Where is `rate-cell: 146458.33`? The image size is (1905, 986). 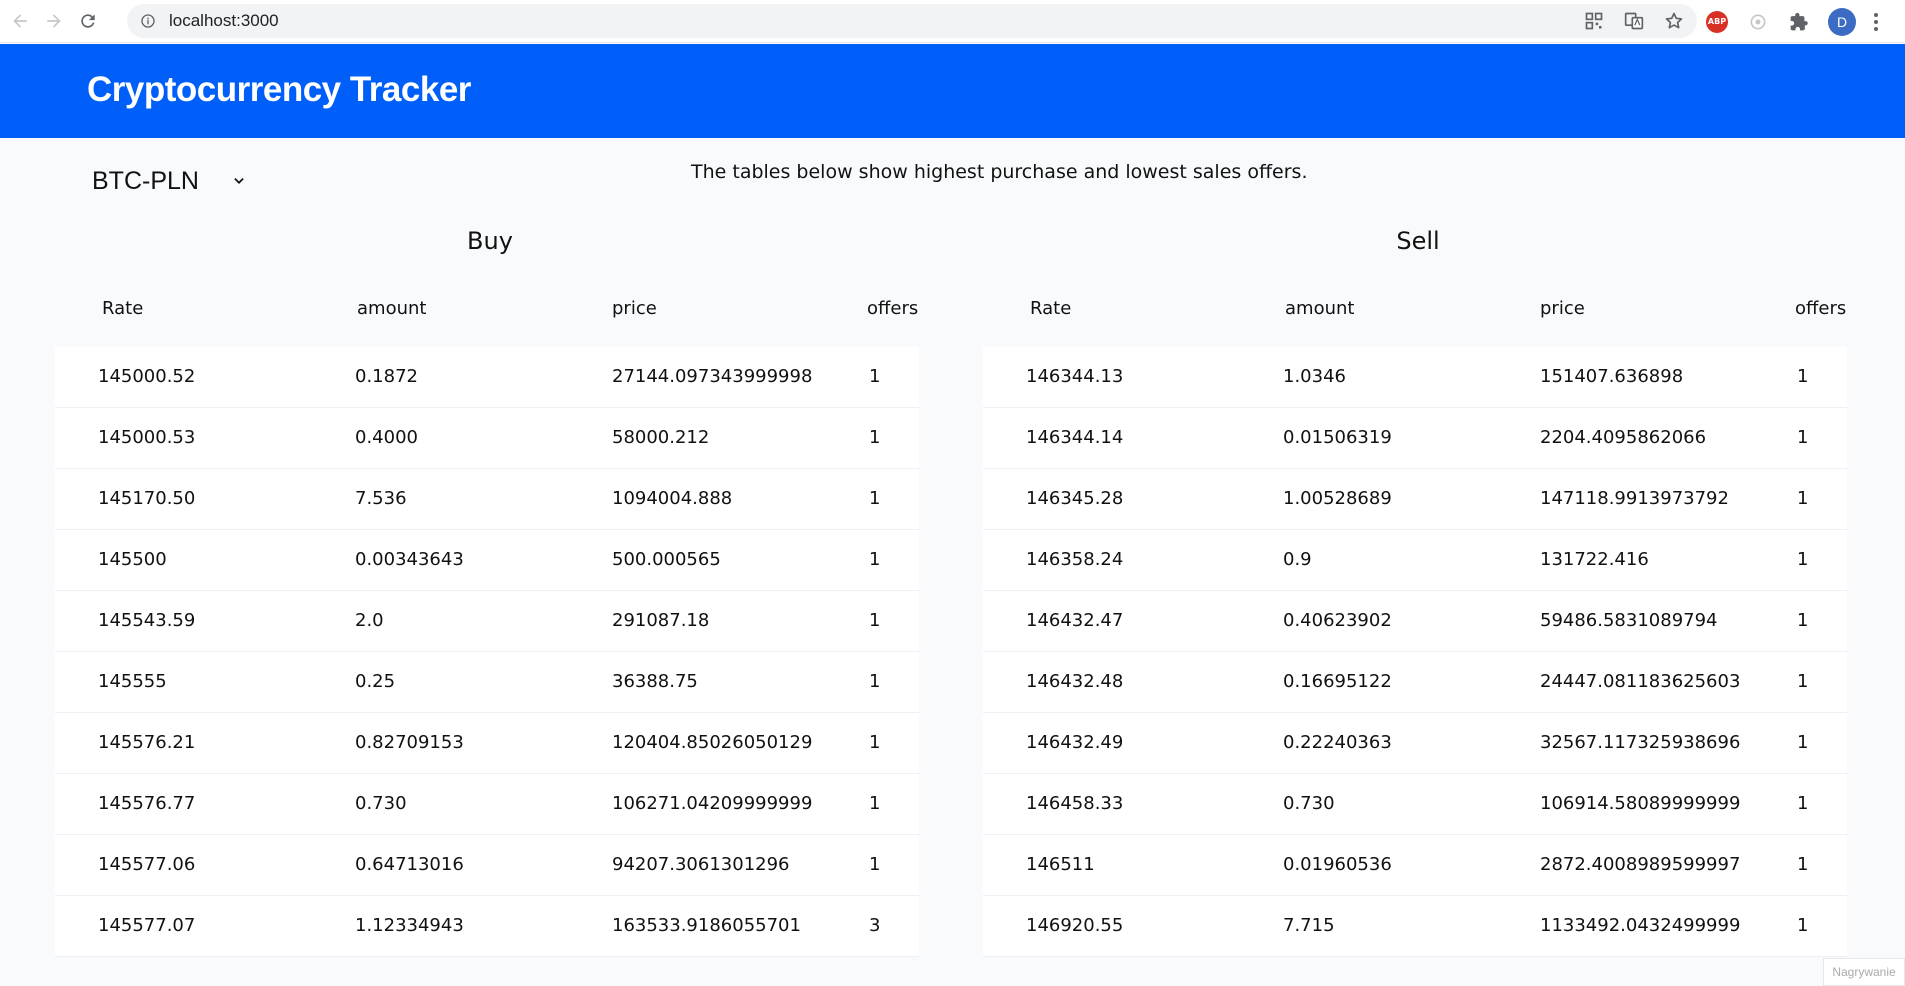 rate-cell: 146458.33 is located at coordinates (1075, 803).